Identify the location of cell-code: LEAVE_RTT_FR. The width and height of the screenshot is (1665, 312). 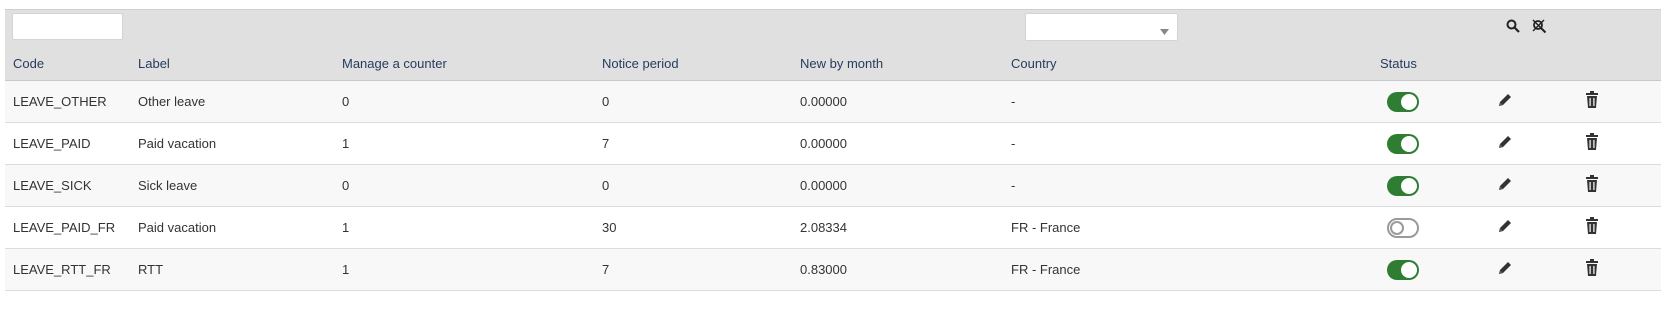
(62, 269).